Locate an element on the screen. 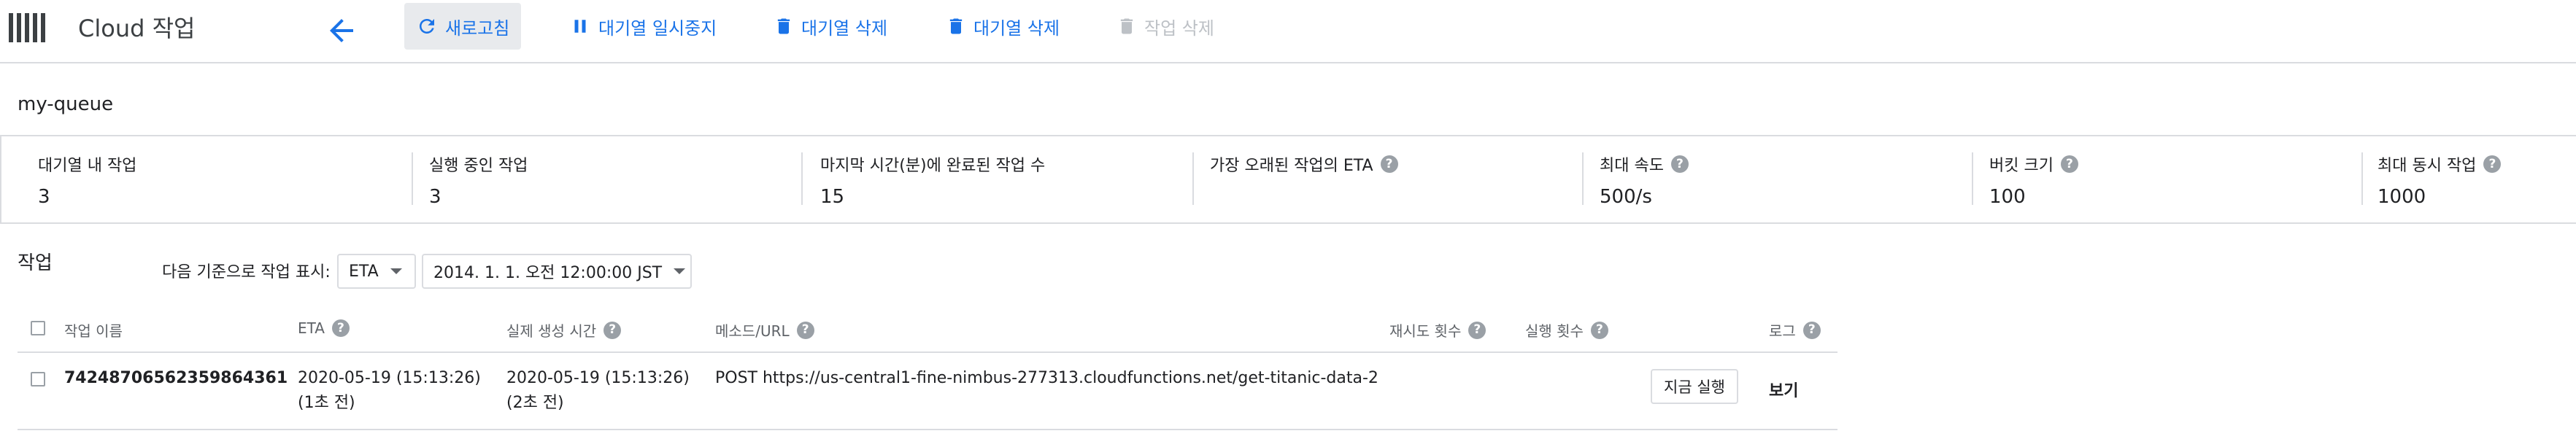 This screenshot has height=439, width=2576. col-header-name: 작업 이름 is located at coordinates (93, 330).